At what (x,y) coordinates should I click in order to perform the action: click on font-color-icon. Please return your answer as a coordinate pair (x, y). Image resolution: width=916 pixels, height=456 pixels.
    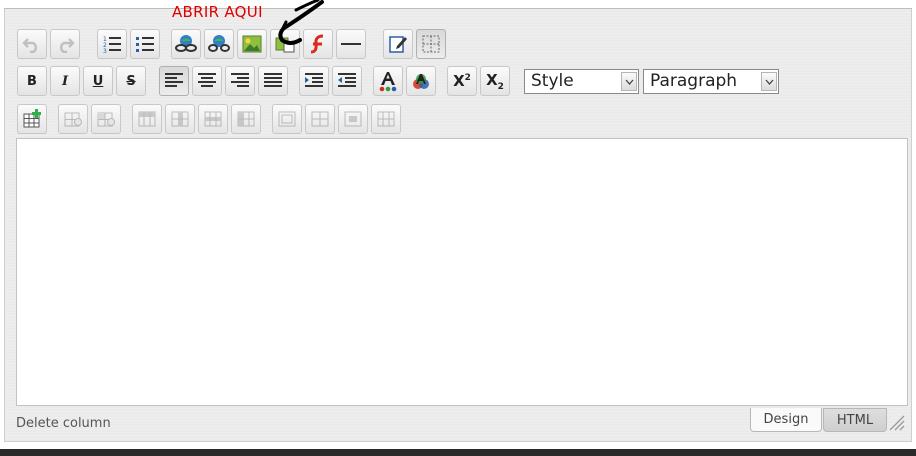
    Looking at the image, I should click on (388, 81).